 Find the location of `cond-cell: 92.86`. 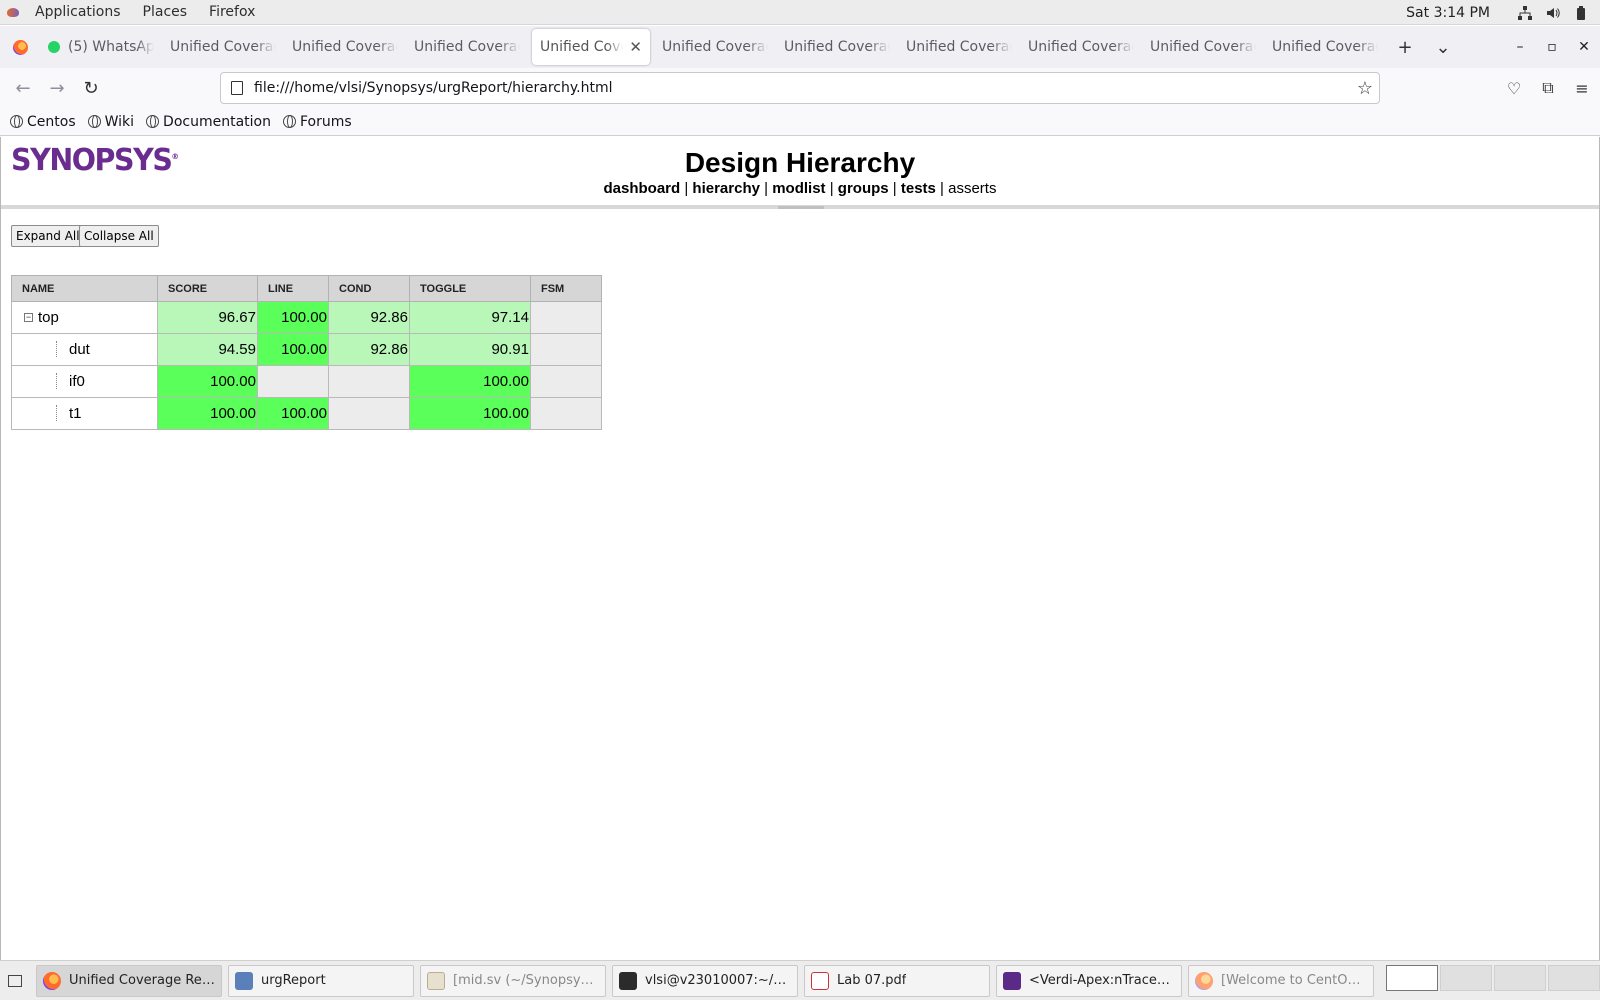

cond-cell: 92.86 is located at coordinates (369, 349).